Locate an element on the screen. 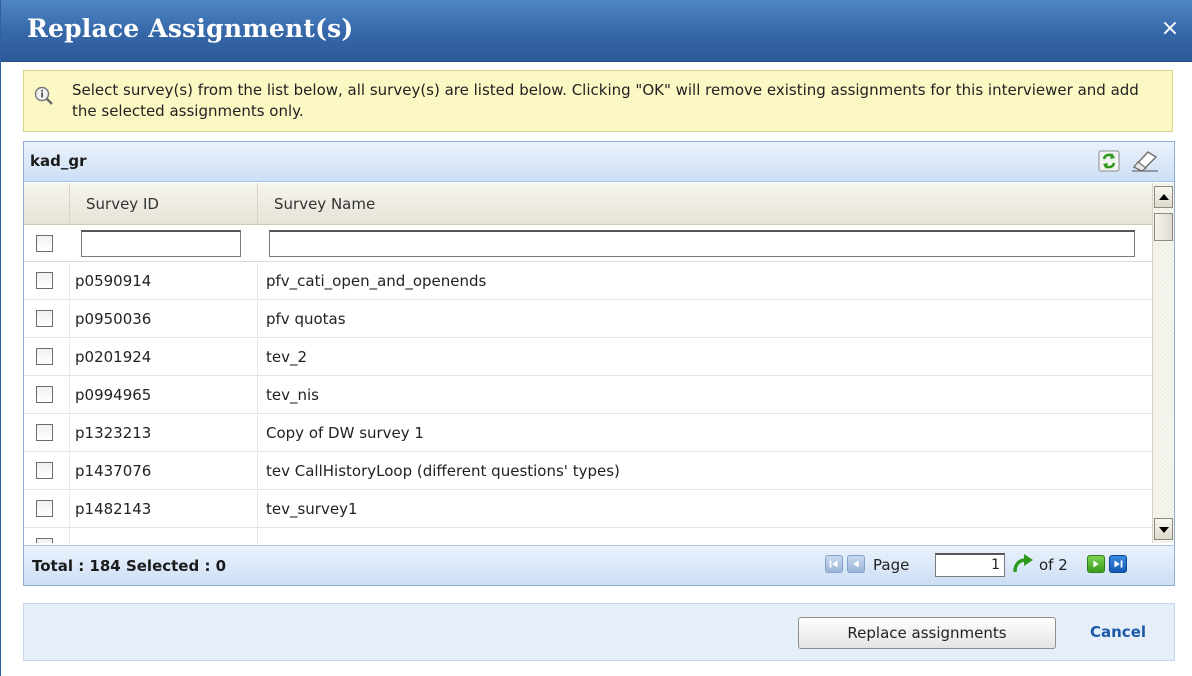  survey-name: pfv quotas is located at coordinates (306, 319).